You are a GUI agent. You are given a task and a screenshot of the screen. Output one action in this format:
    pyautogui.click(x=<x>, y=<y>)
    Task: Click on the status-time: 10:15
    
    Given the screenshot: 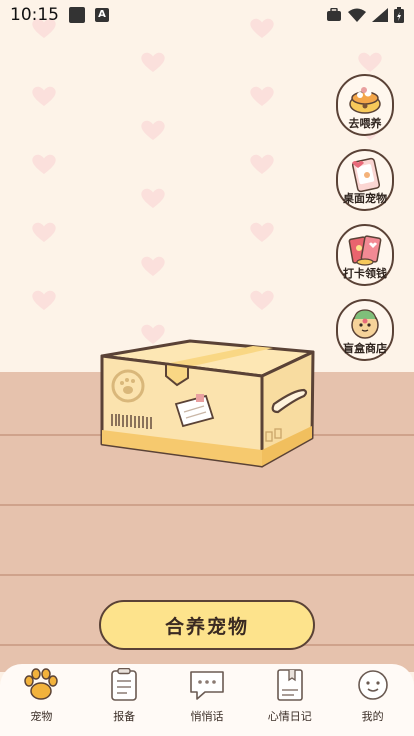 What is the action you would take?
    pyautogui.click(x=34, y=15)
    